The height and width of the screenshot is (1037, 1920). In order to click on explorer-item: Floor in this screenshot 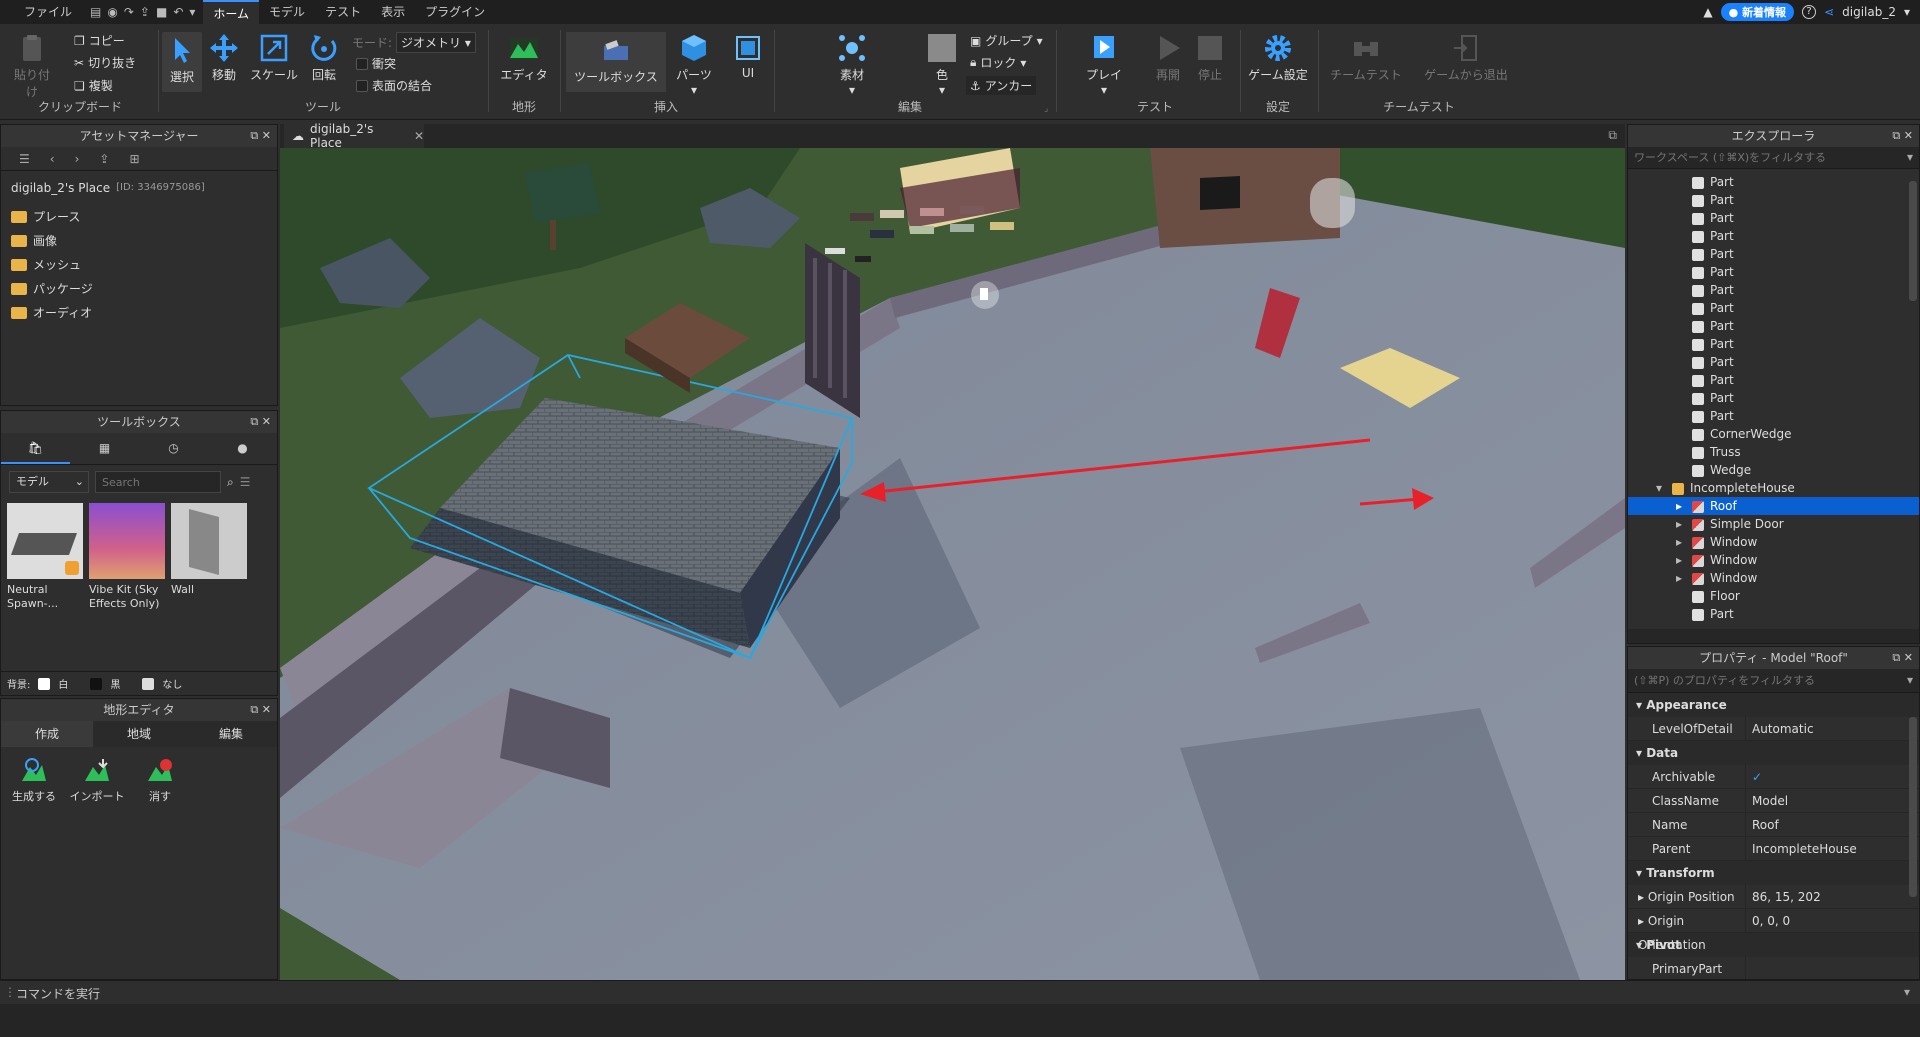, I will do `click(1773, 596)`.